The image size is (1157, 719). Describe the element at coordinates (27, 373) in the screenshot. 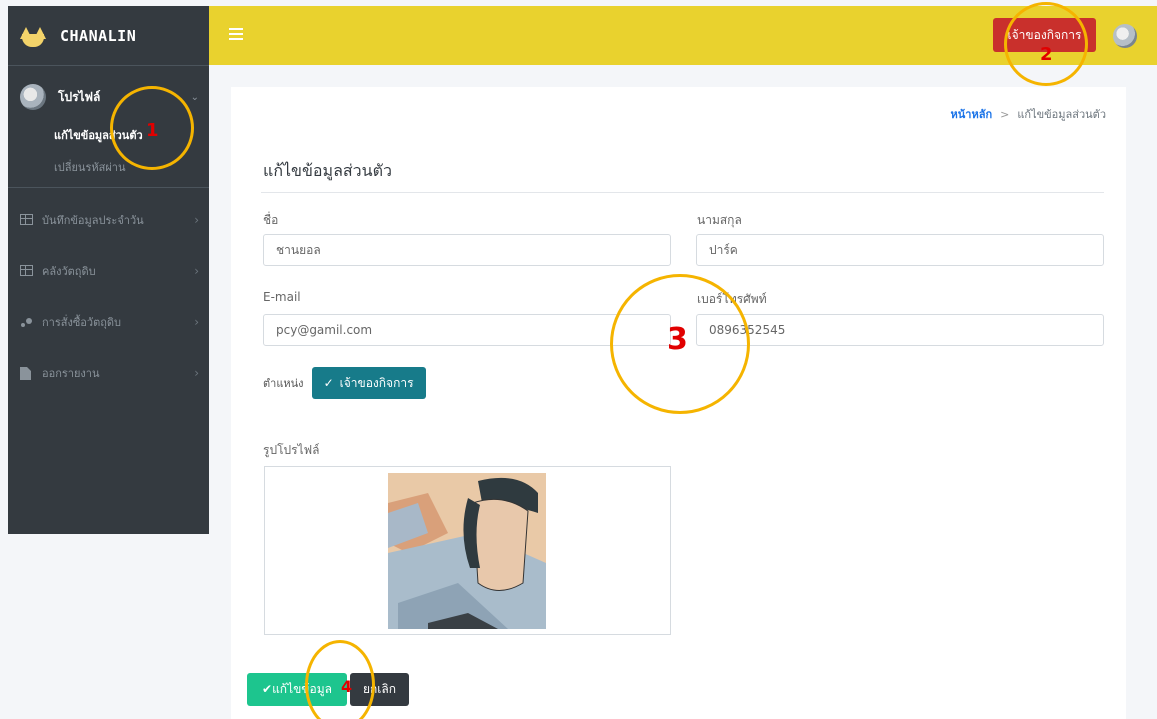

I see `file-icon` at that location.